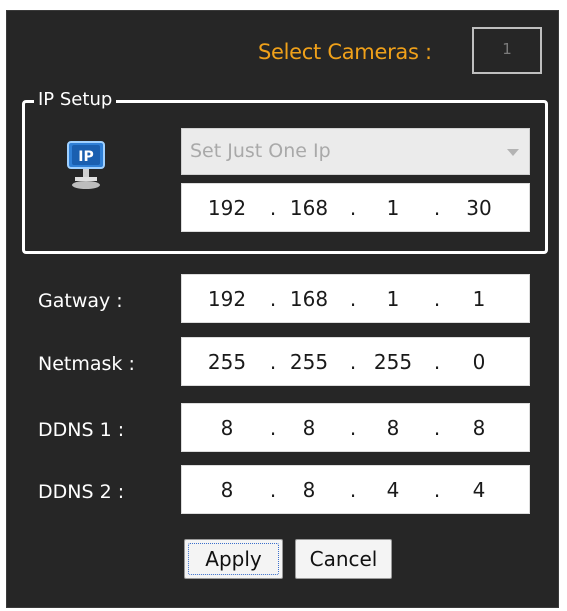 Image resolution: width=567 pixels, height=611 pixels. I want to click on gateway-octet-3: 1, so click(393, 299).